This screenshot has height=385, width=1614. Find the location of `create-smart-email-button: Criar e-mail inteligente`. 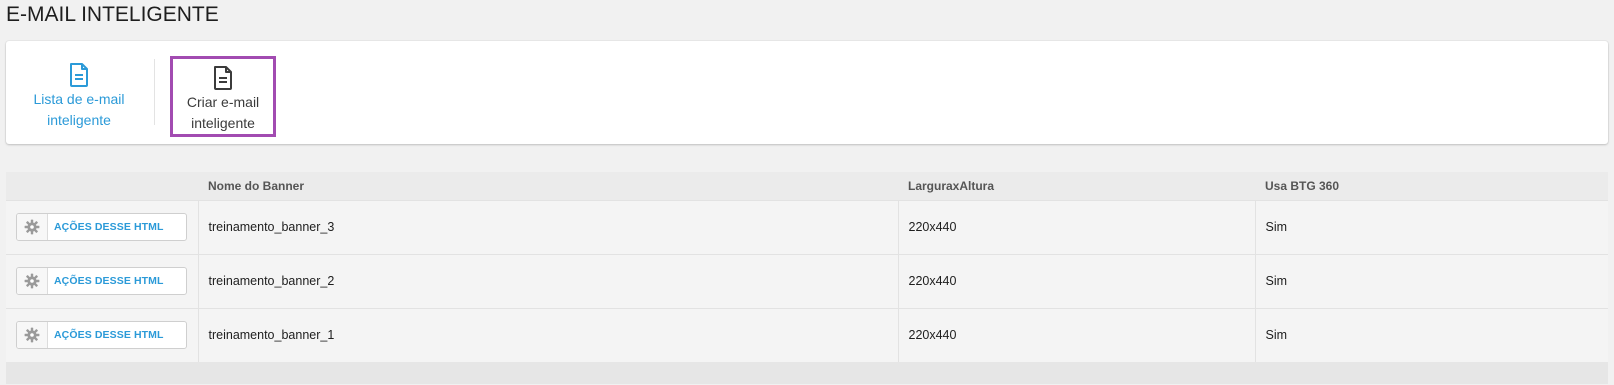

create-smart-email-button: Criar e-mail inteligente is located at coordinates (223, 96).